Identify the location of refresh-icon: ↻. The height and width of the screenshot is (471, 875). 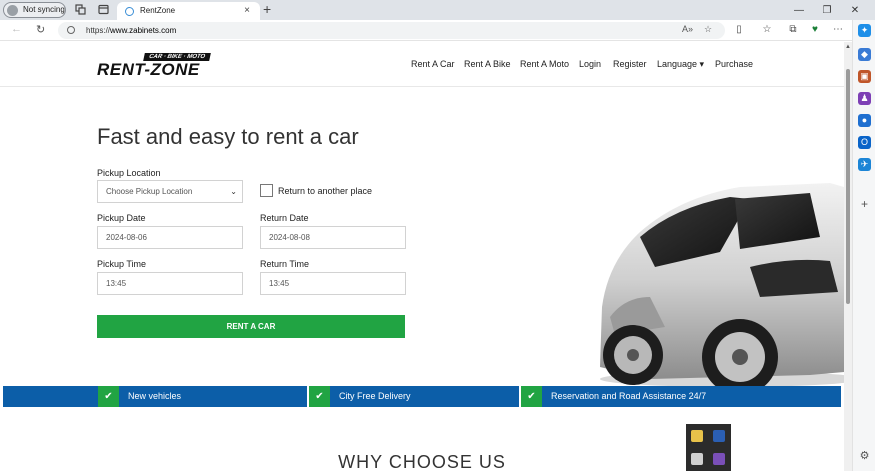
(40, 29).